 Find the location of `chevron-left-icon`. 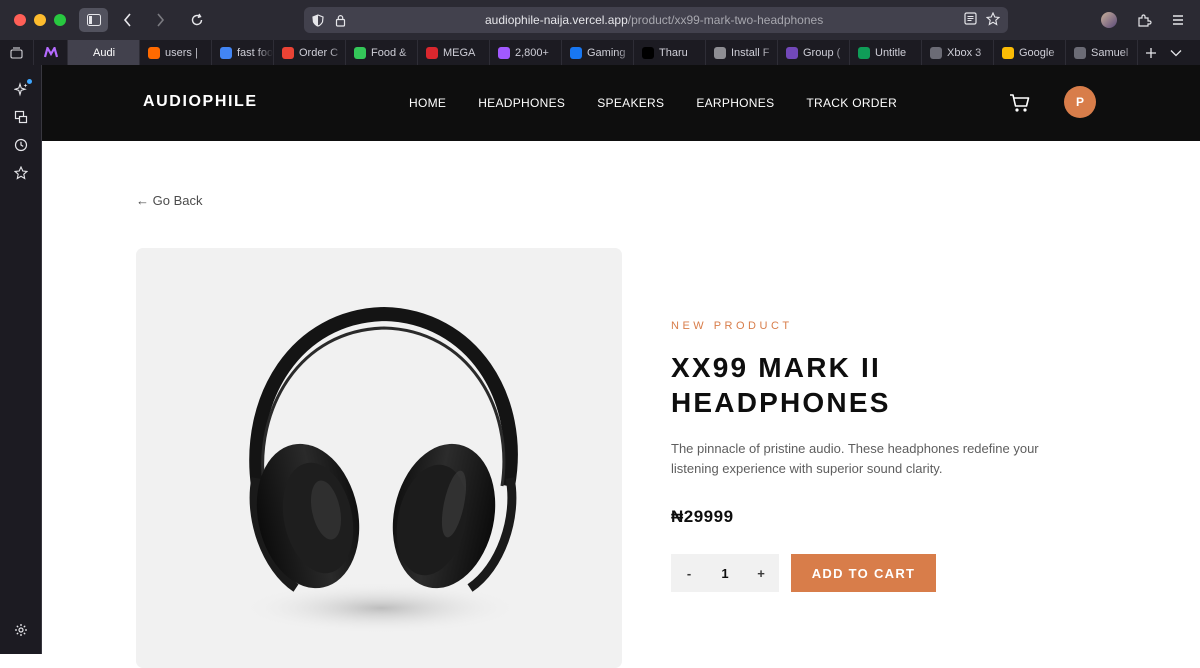

chevron-left-icon is located at coordinates (127, 20).